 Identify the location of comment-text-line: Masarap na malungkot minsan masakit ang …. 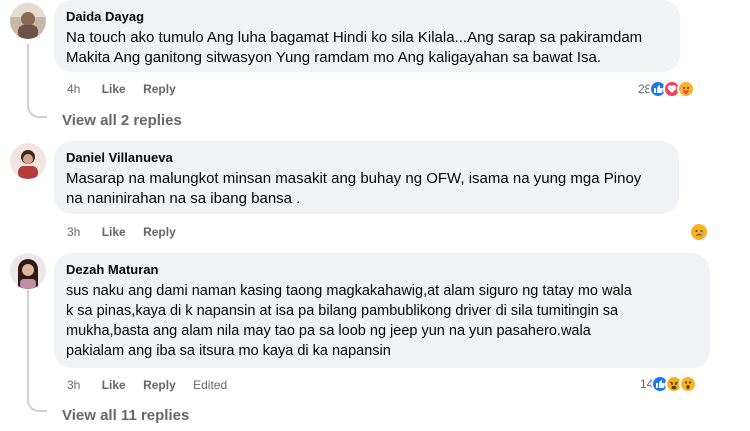
(354, 178).